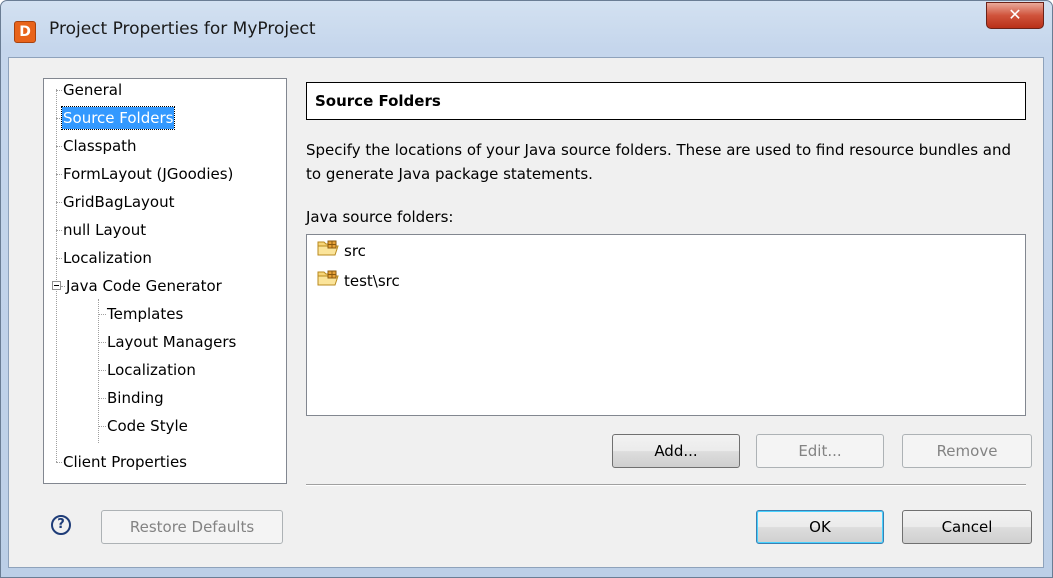  I want to click on tree-item-general: General, so click(92, 90).